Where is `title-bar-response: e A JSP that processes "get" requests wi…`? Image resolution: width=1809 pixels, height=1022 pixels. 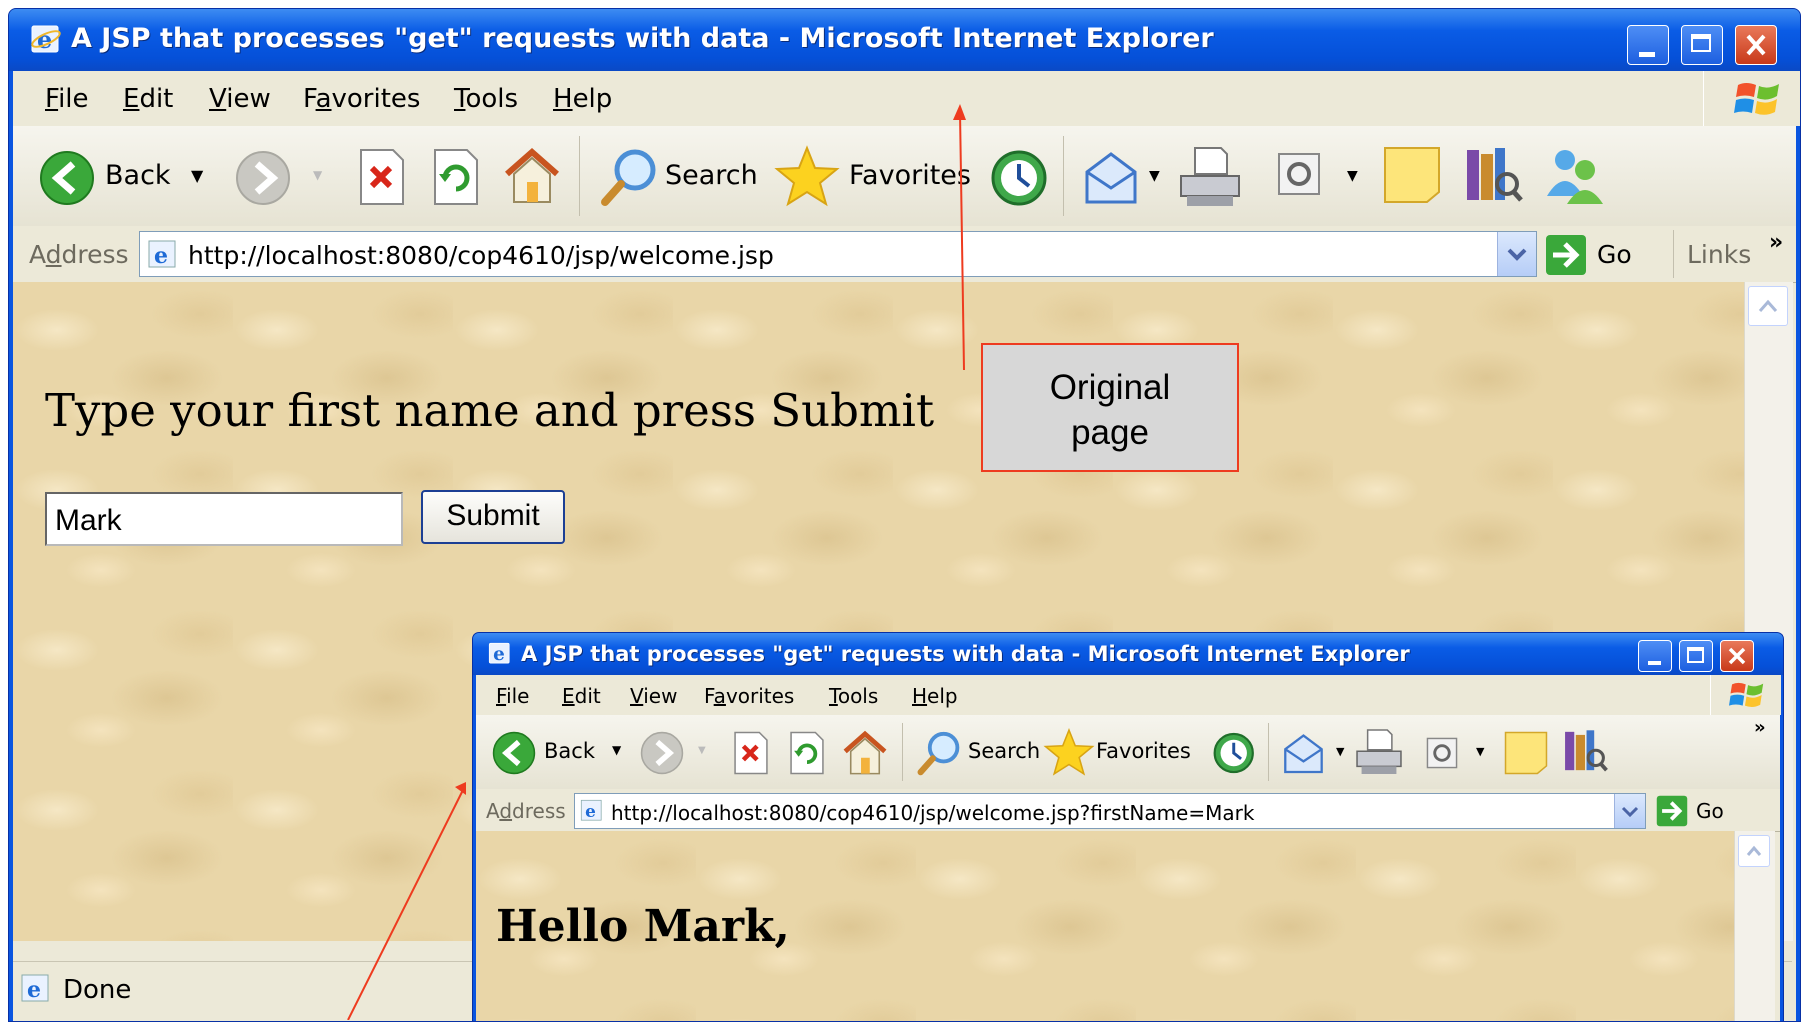 title-bar-response: e A JSP that processes "get" requests wi… is located at coordinates (1128, 654).